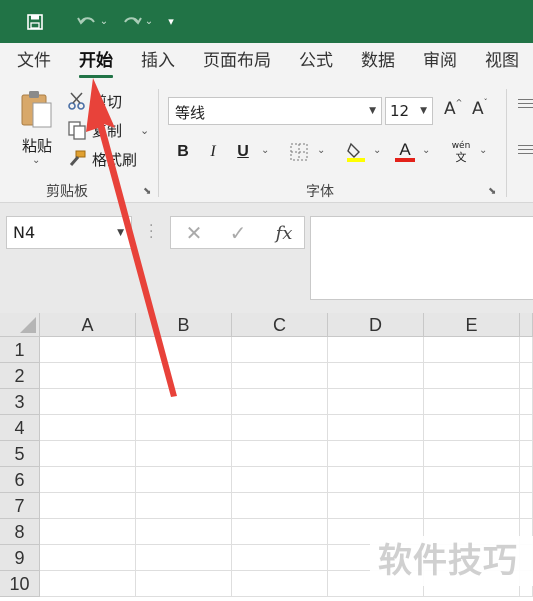 The image size is (533, 601). Describe the element at coordinates (184, 325) in the screenshot. I see `column-header-b: B` at that location.